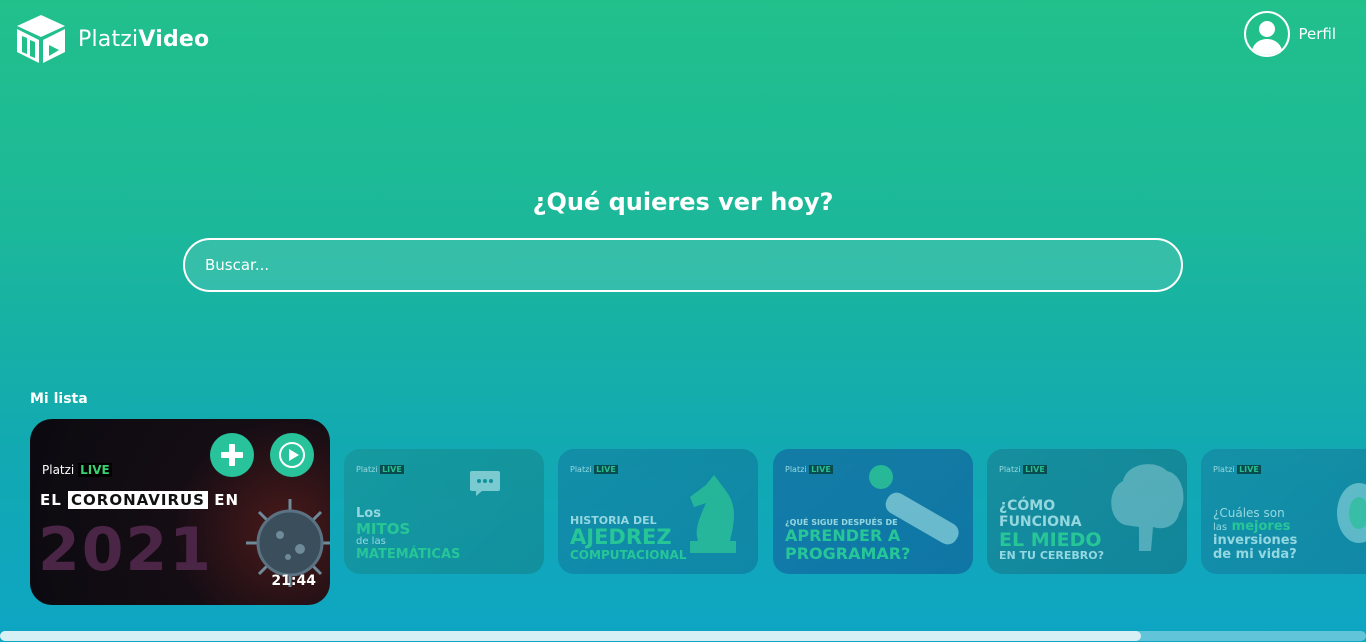 This screenshot has height=642, width=1366. I want to click on profile-menu: Perfil, so click(1290, 34).